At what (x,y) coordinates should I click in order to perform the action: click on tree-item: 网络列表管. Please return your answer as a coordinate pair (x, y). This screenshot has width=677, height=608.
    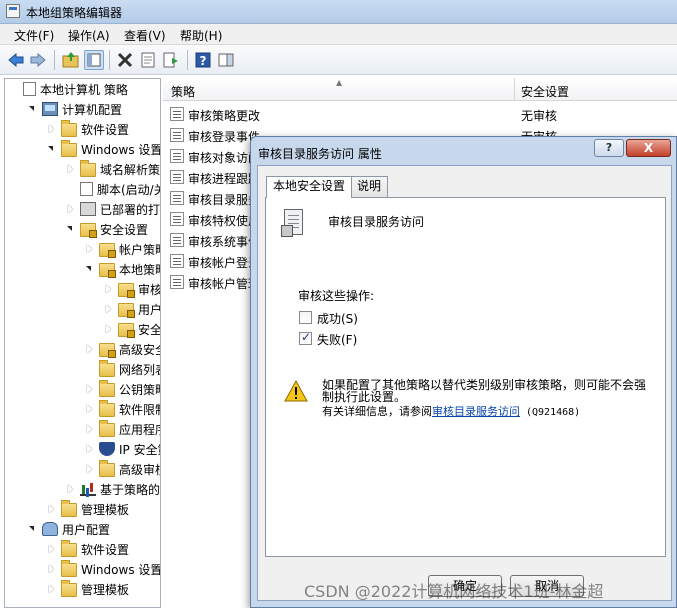
    Looking at the image, I should click on (122, 369).